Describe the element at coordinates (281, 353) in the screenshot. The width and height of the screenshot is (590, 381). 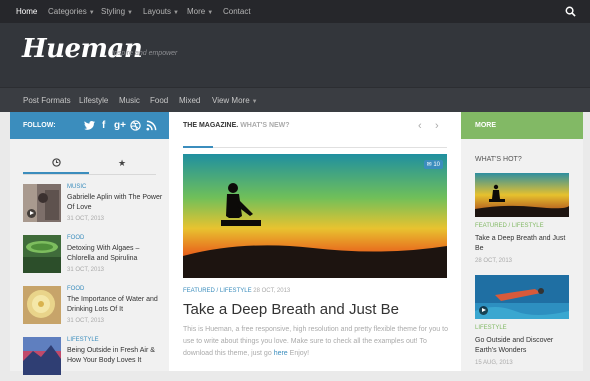
I see `excerpt-link: here` at that location.